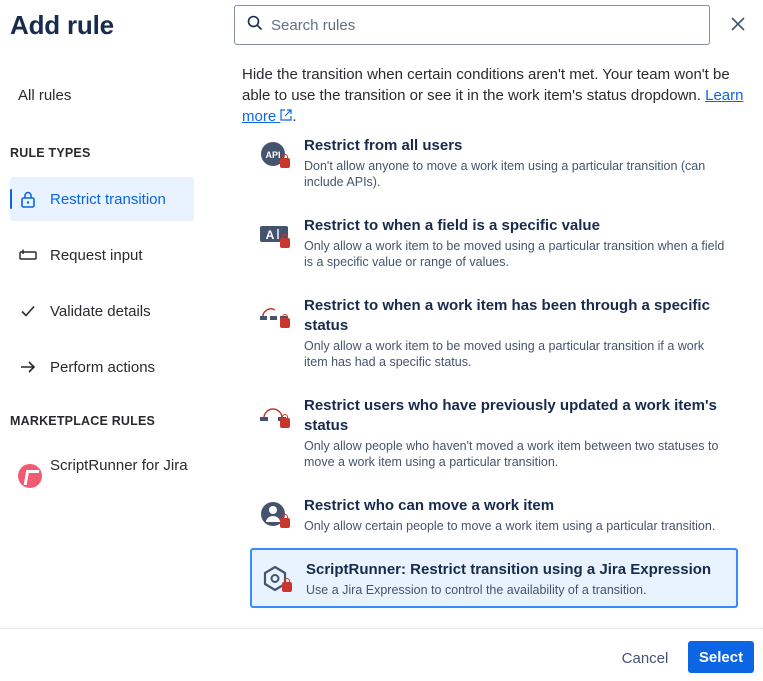 This screenshot has width=763, height=681. I want to click on scriptrunner-logo-icon, so click(30, 476).